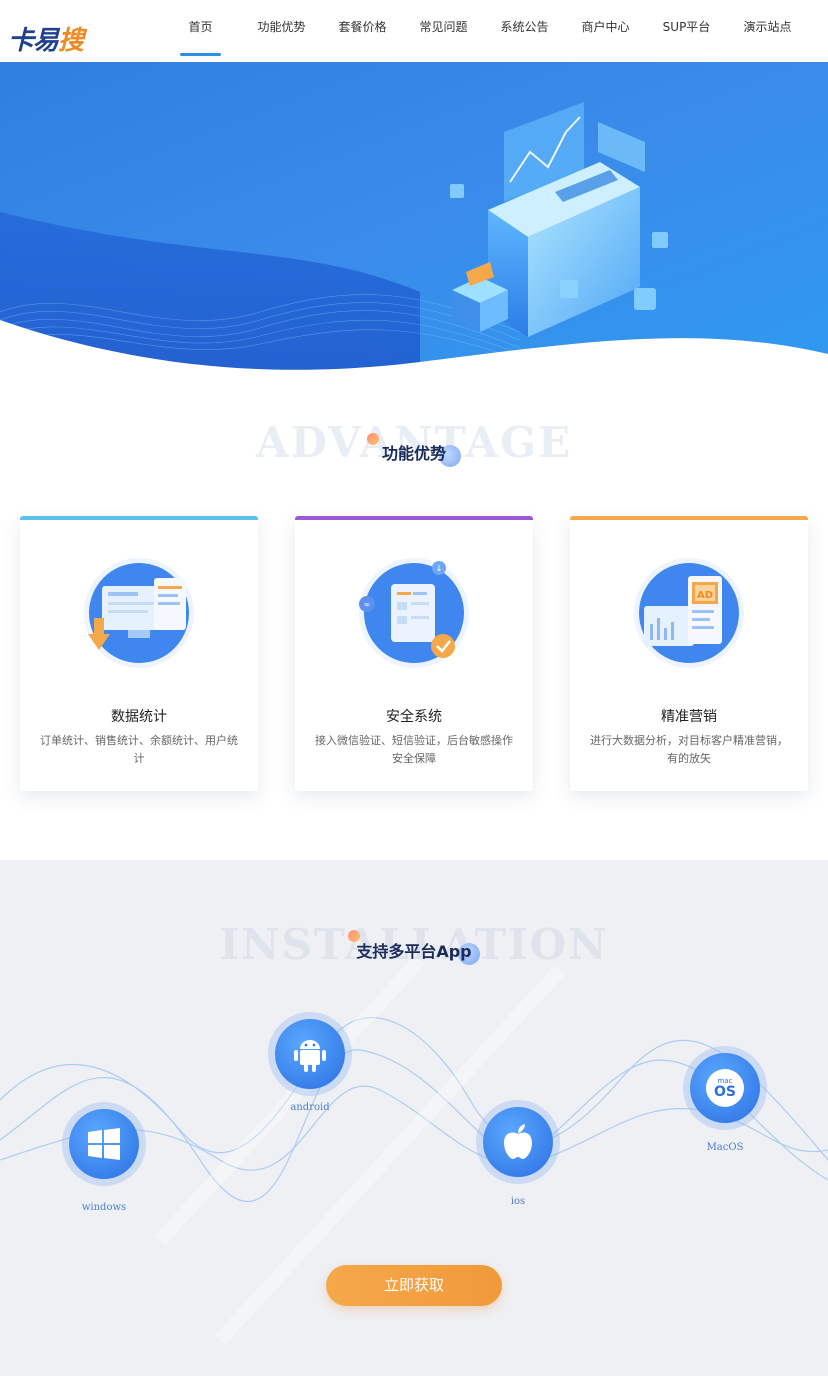  I want to click on feature-card-marketing: AD 精准营销 进行大数据分析，对目标客户精准营销，有的放矢, so click(689, 653).